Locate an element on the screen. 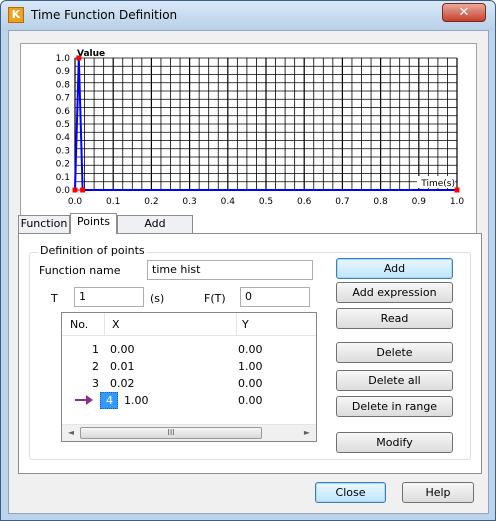  add-expression-button: Add expression is located at coordinates (394, 292).